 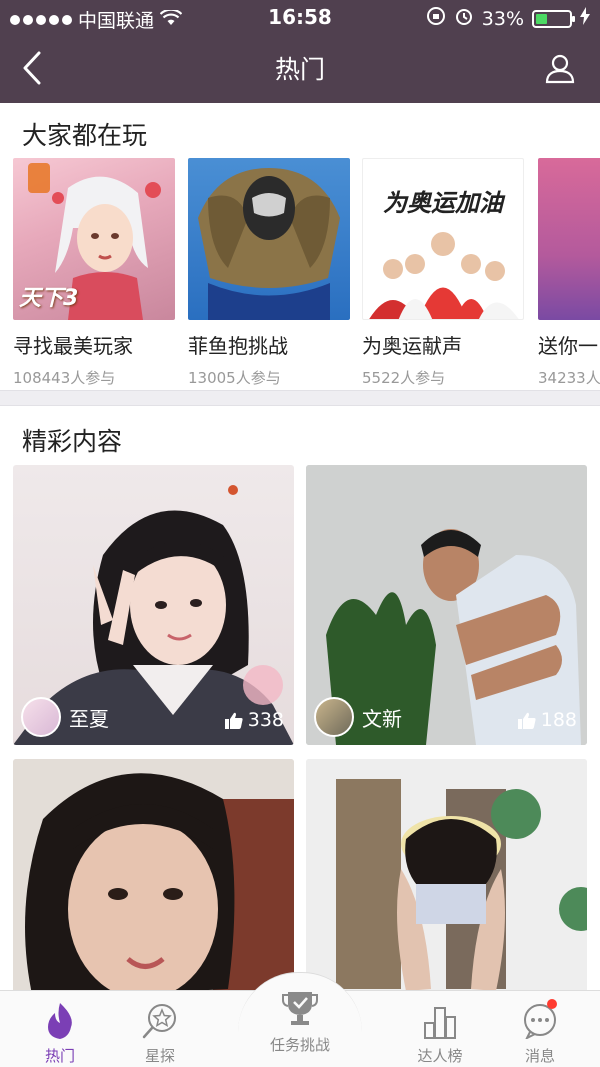 What do you see at coordinates (502, 18) in the screenshot?
I see `battery-percent: 33%` at bounding box center [502, 18].